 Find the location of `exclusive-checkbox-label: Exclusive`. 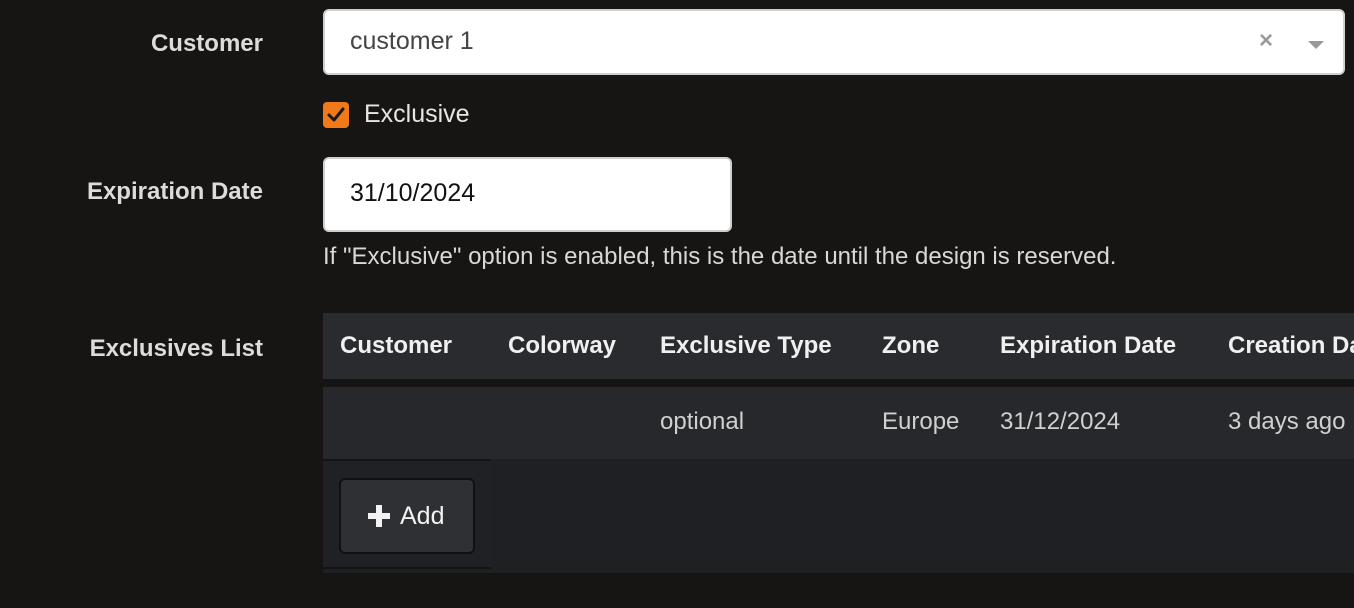

exclusive-checkbox-label: Exclusive is located at coordinates (417, 114).